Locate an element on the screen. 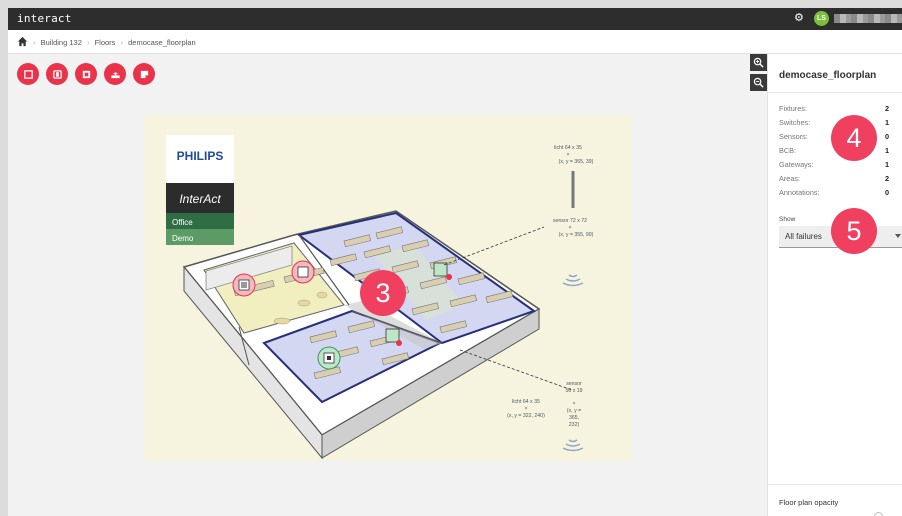  breadcrumb-item-building: Building 132 is located at coordinates (61, 42).